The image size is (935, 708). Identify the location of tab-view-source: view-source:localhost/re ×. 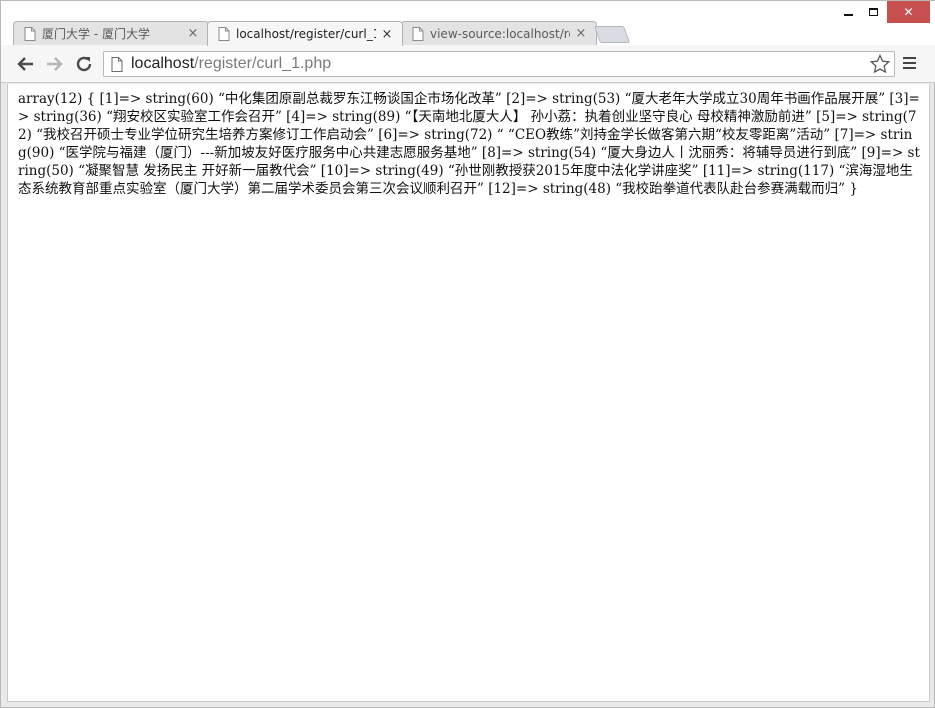
(499, 33).